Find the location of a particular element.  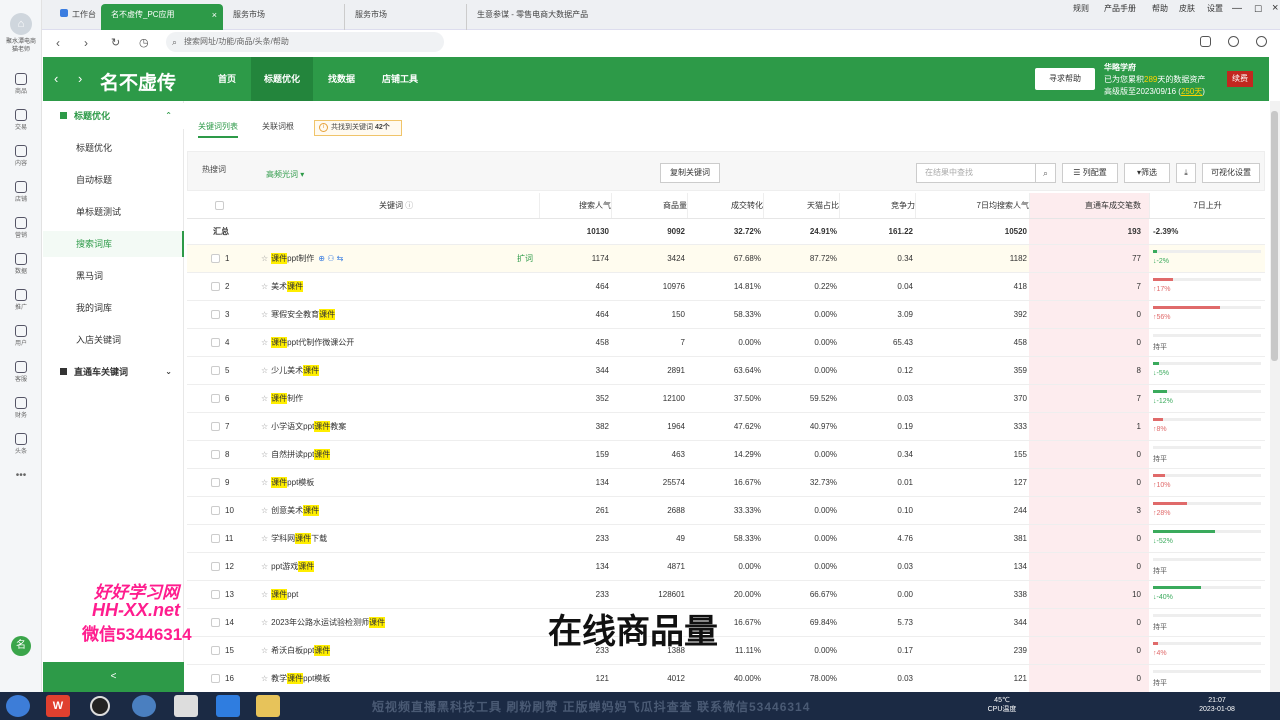

result-search-input: 在结果中查找 ⌕ is located at coordinates (986, 173).